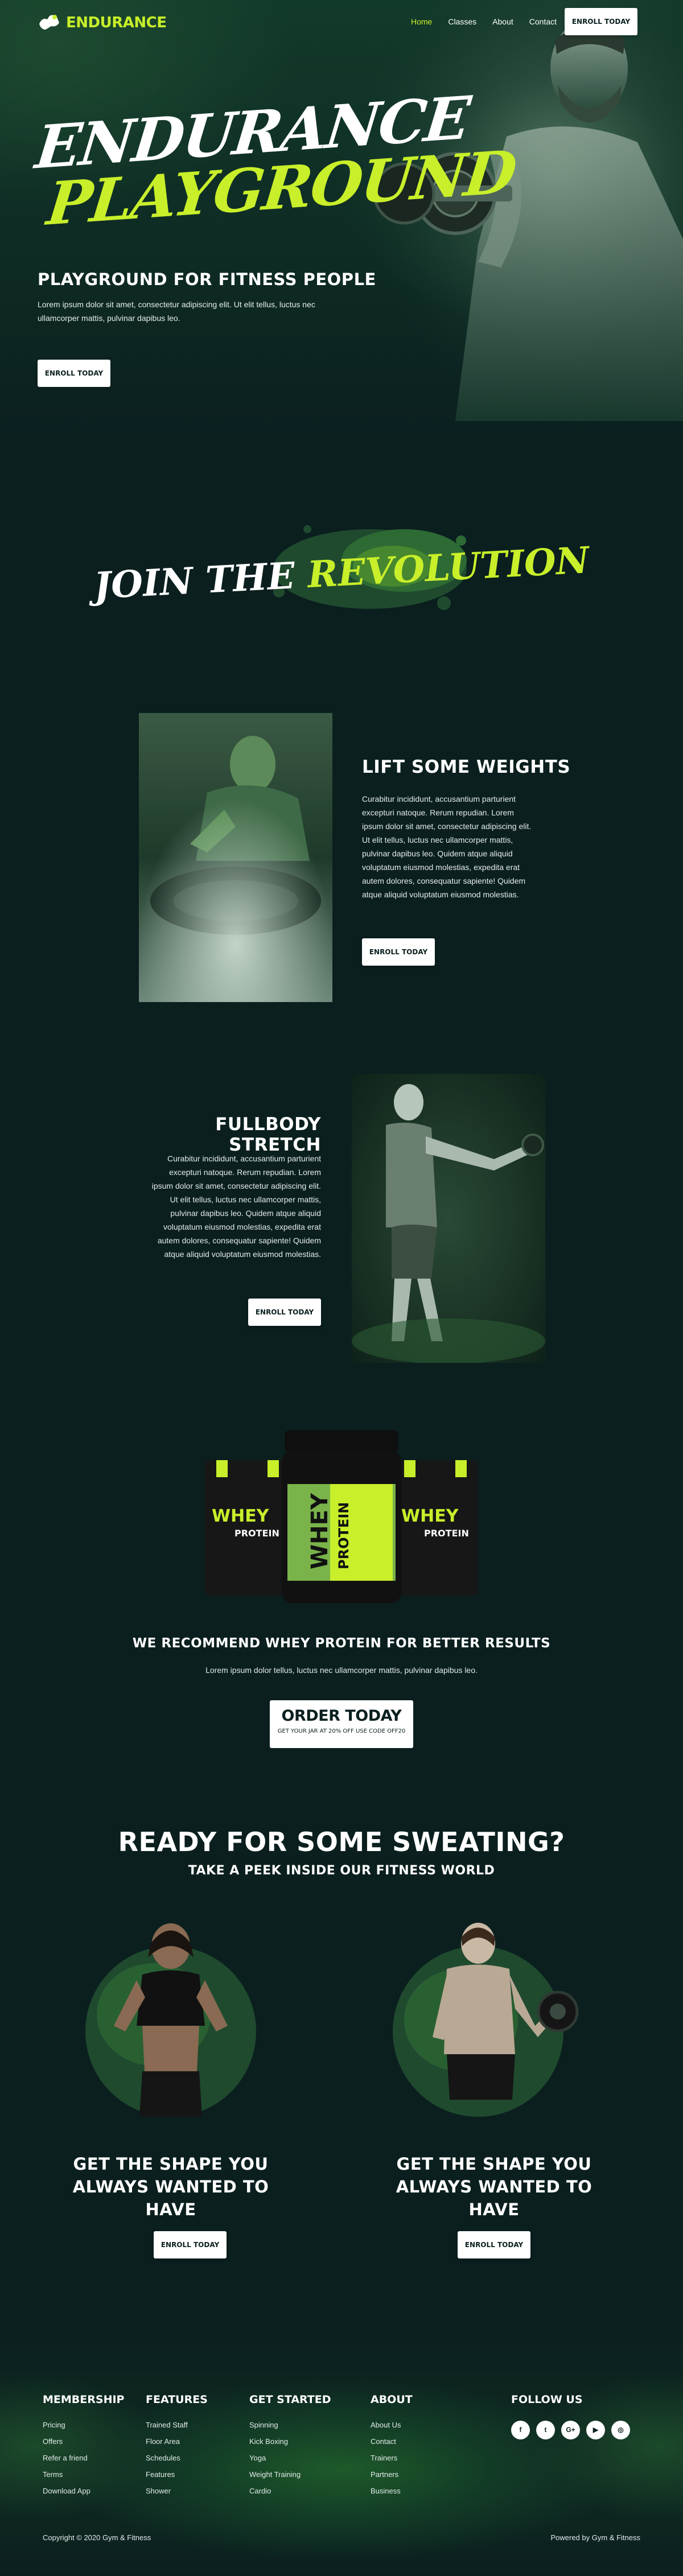 The width and height of the screenshot is (683, 2576). I want to click on nav-item-home: Home, so click(421, 21).